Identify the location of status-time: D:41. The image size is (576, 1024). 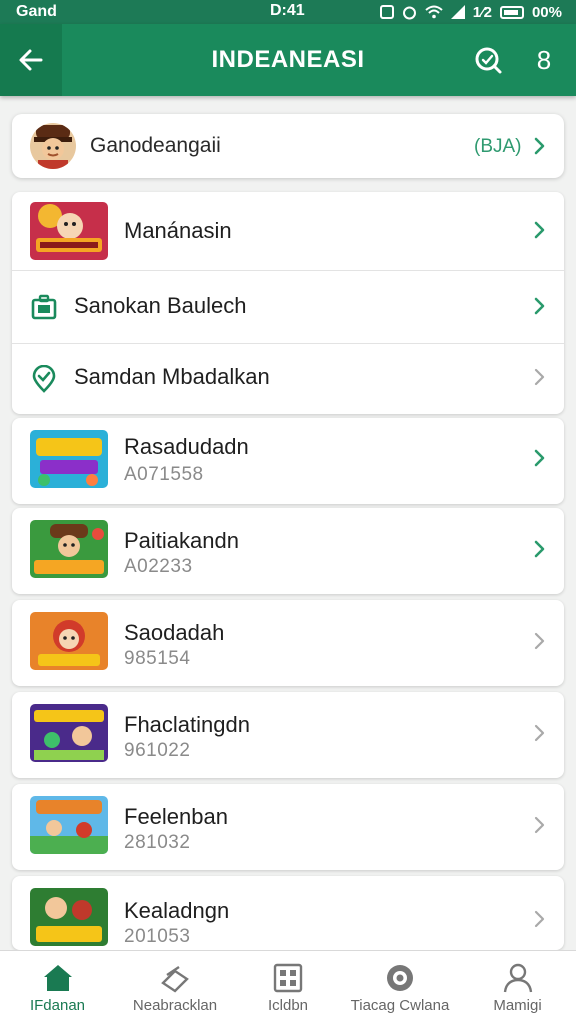
(287, 10).